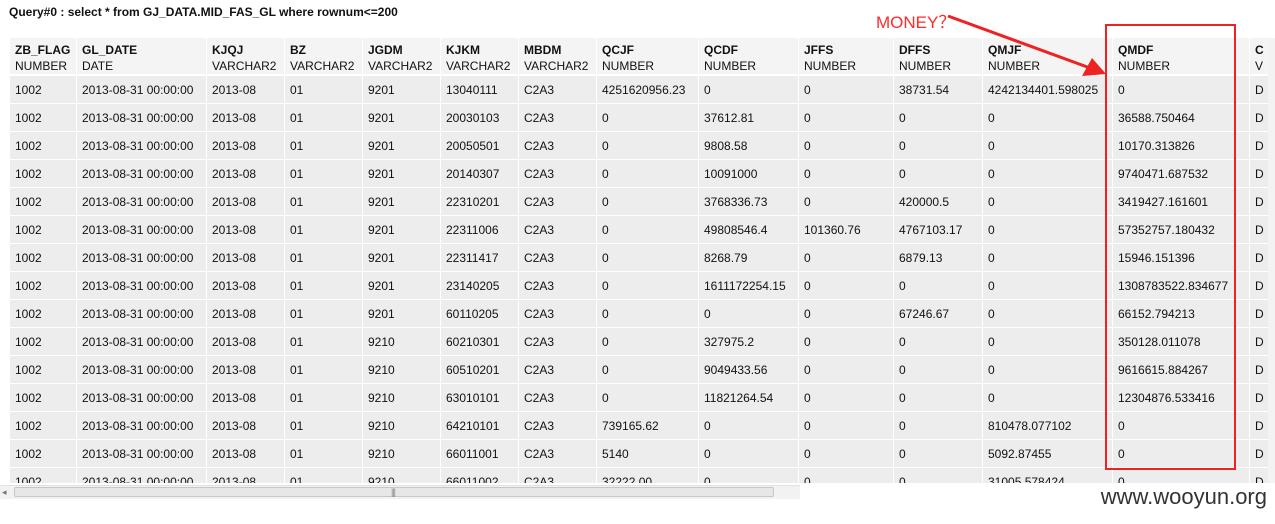  I want to click on cell-kjkm: 23140205, so click(480, 286).